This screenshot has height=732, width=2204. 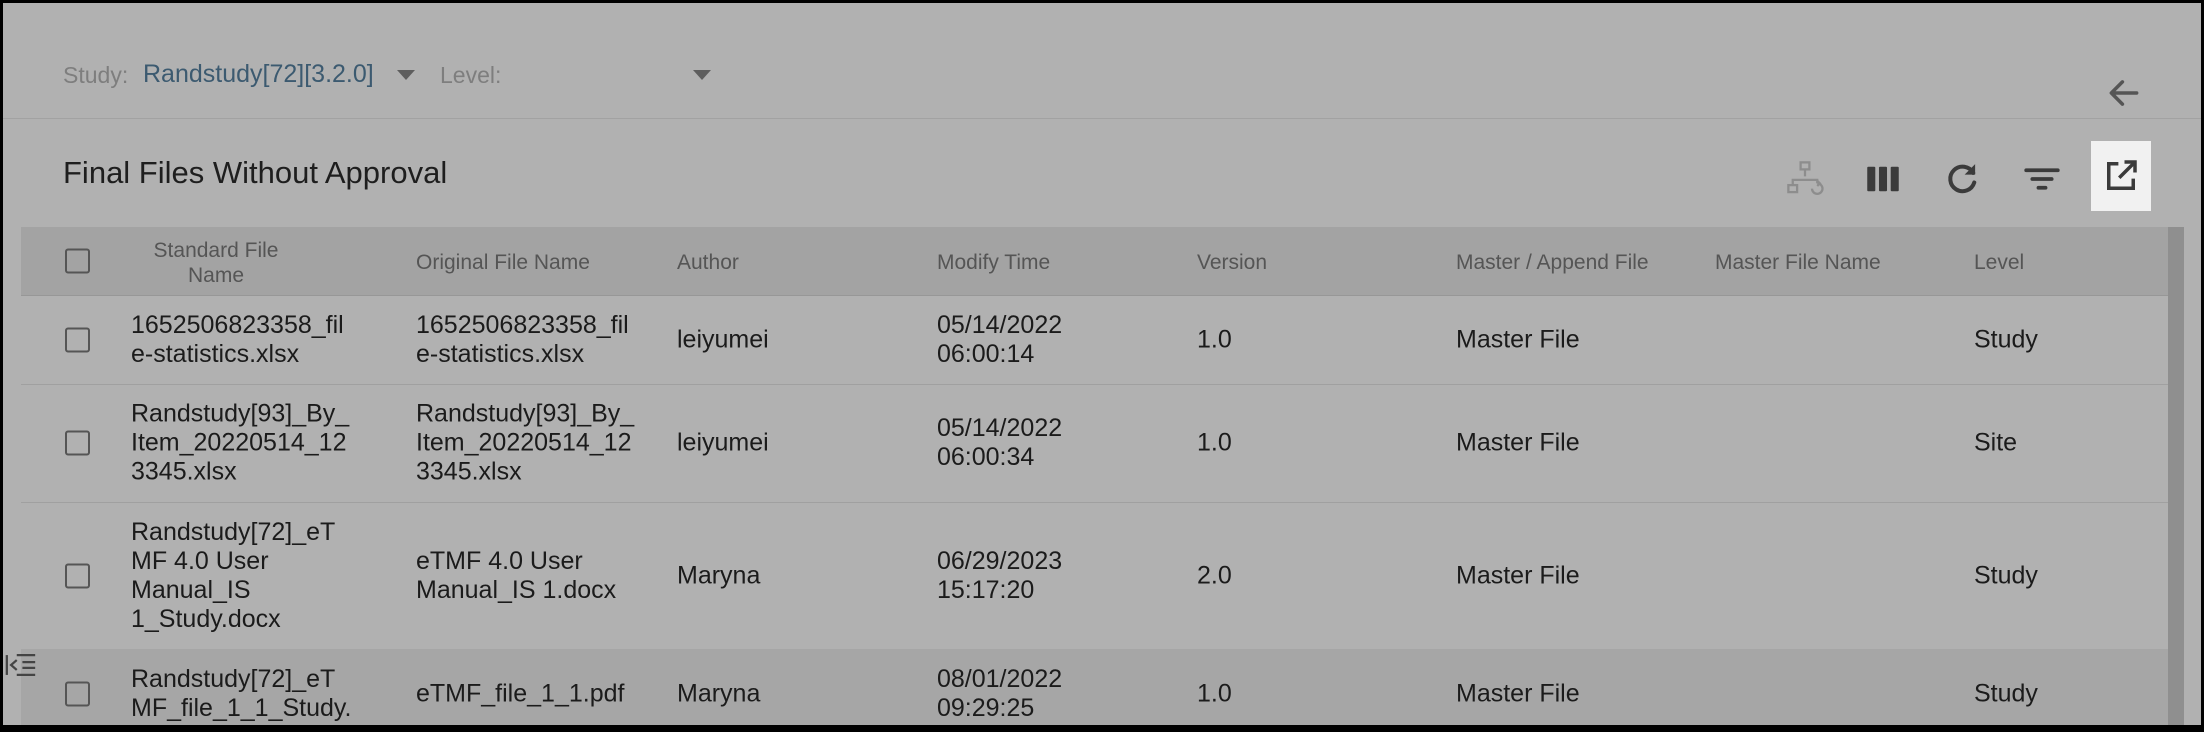 I want to click on column-header-version: Version, so click(x=1232, y=262).